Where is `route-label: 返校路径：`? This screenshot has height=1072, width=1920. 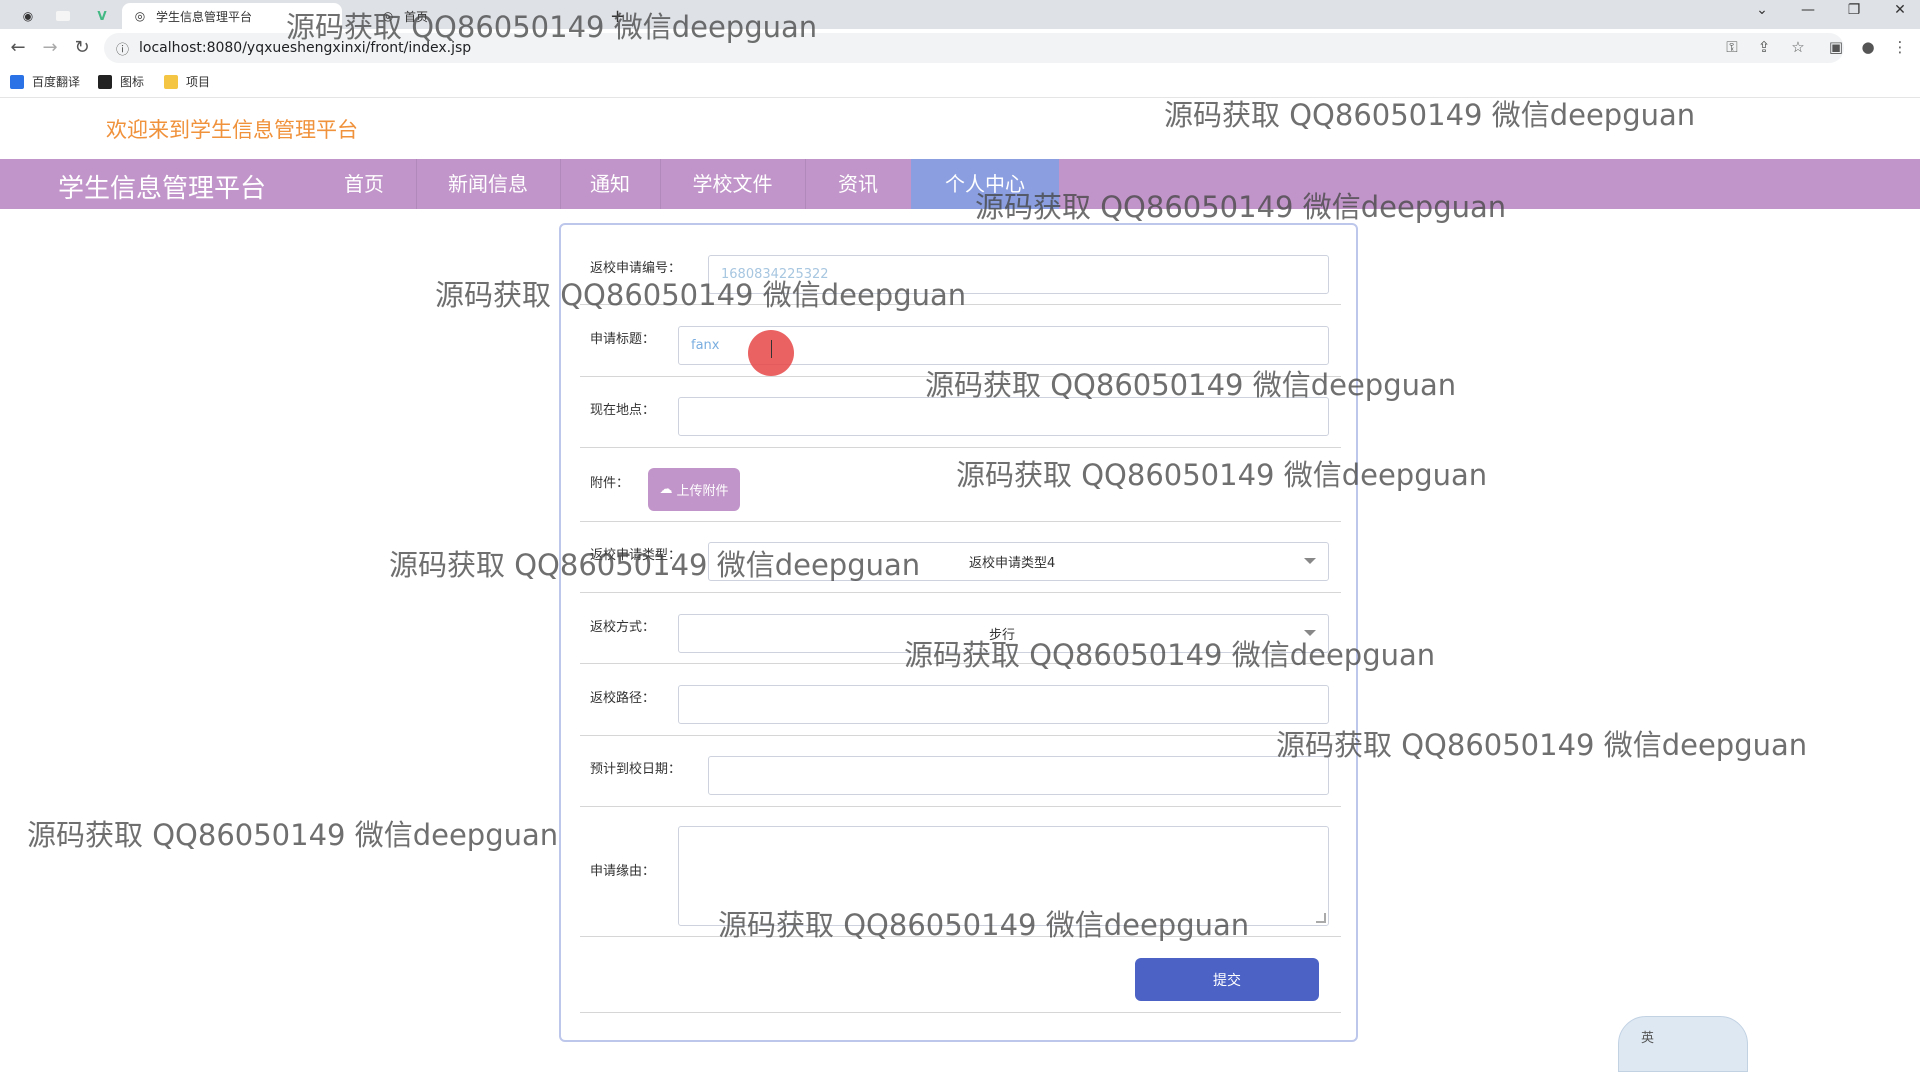 route-label: 返校路径： is located at coordinates (623, 698).